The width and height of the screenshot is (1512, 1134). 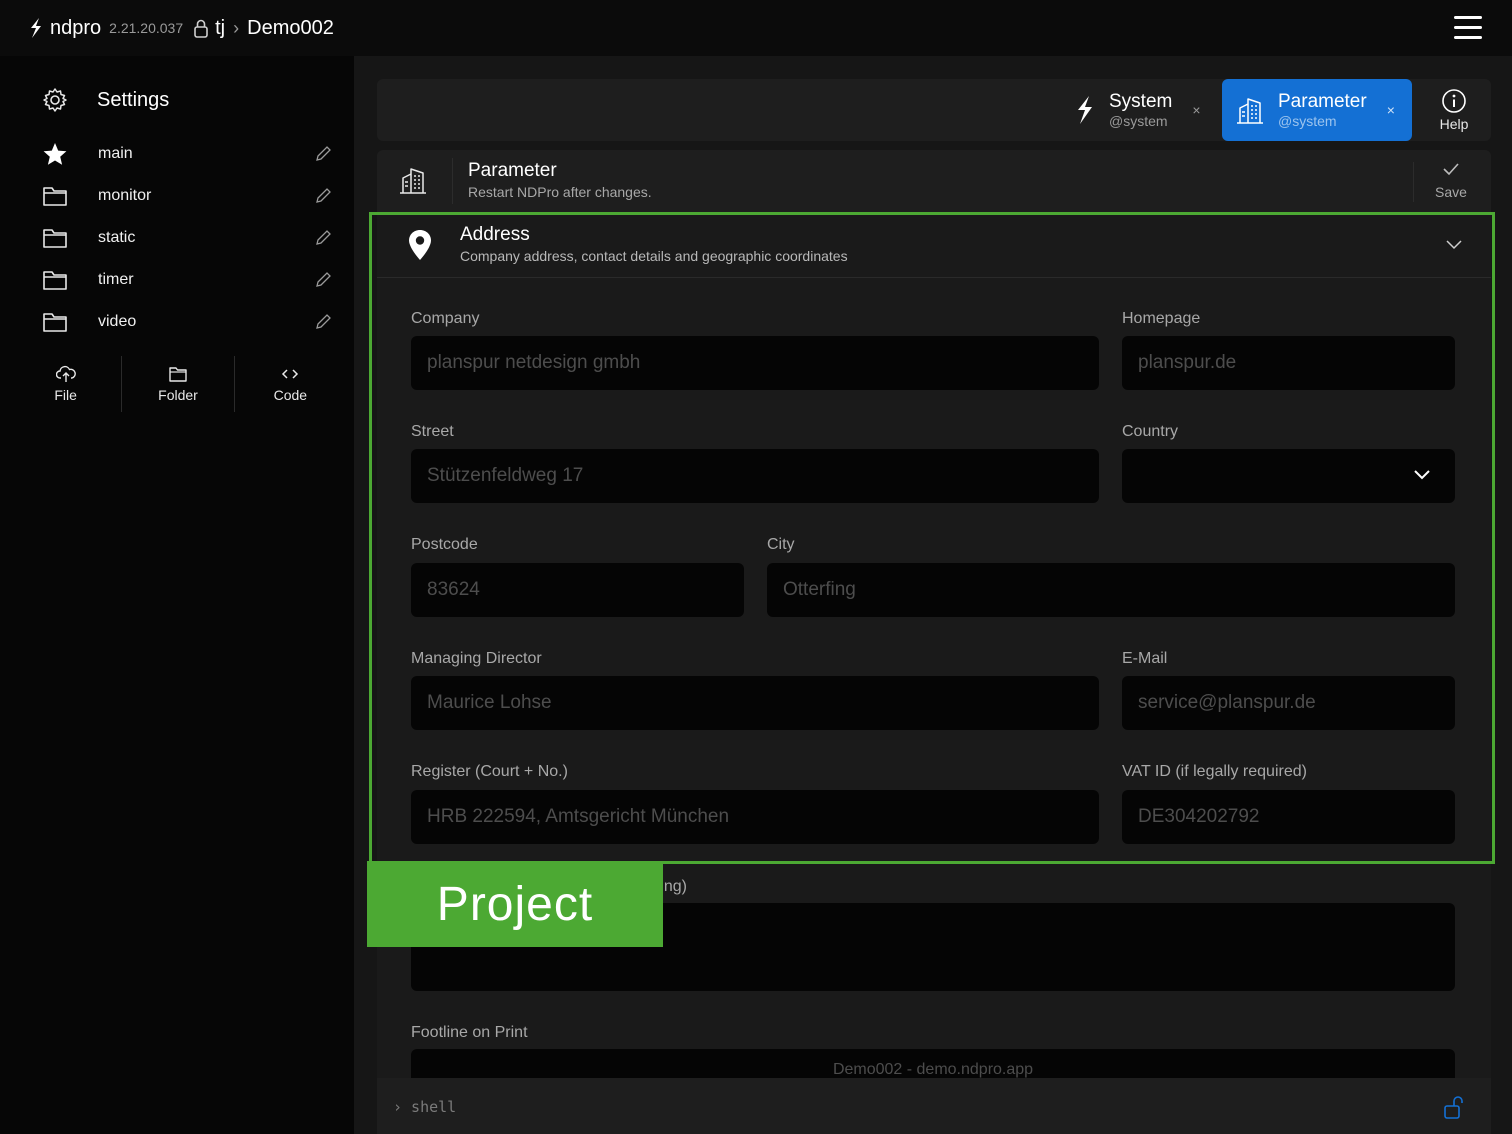 What do you see at coordinates (146, 28) in the screenshot?
I see `version-label: 2.21.20.037` at bounding box center [146, 28].